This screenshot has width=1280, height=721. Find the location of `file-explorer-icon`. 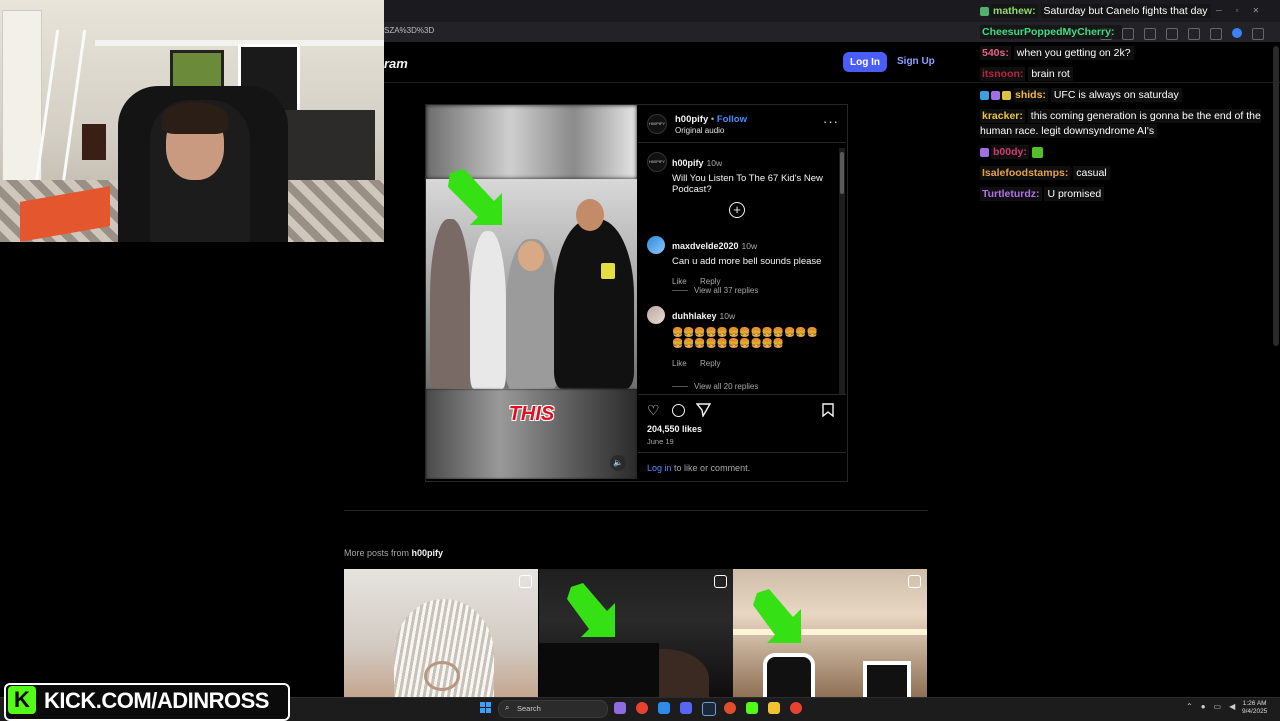

file-explorer-icon is located at coordinates (774, 708).